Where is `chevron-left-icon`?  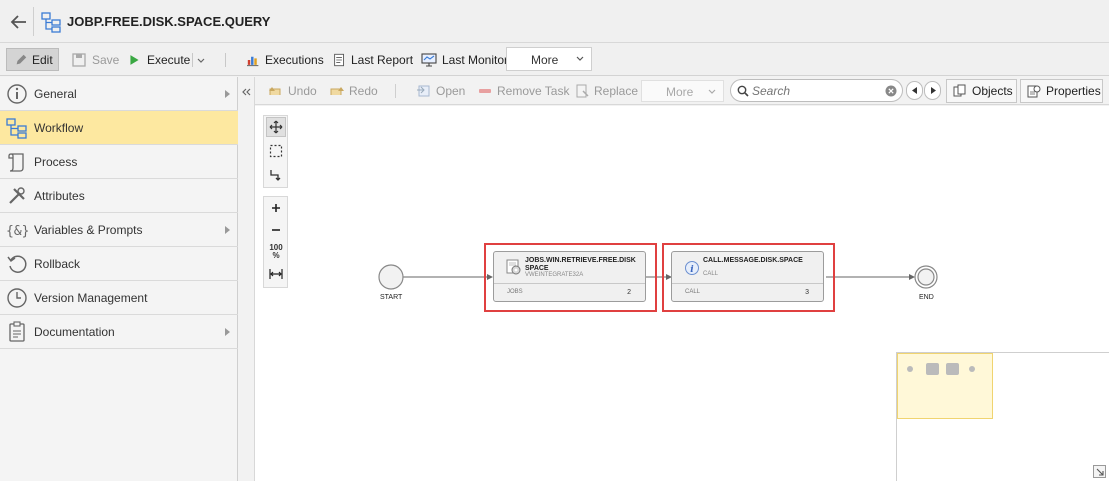
chevron-left-icon is located at coordinates (914, 90).